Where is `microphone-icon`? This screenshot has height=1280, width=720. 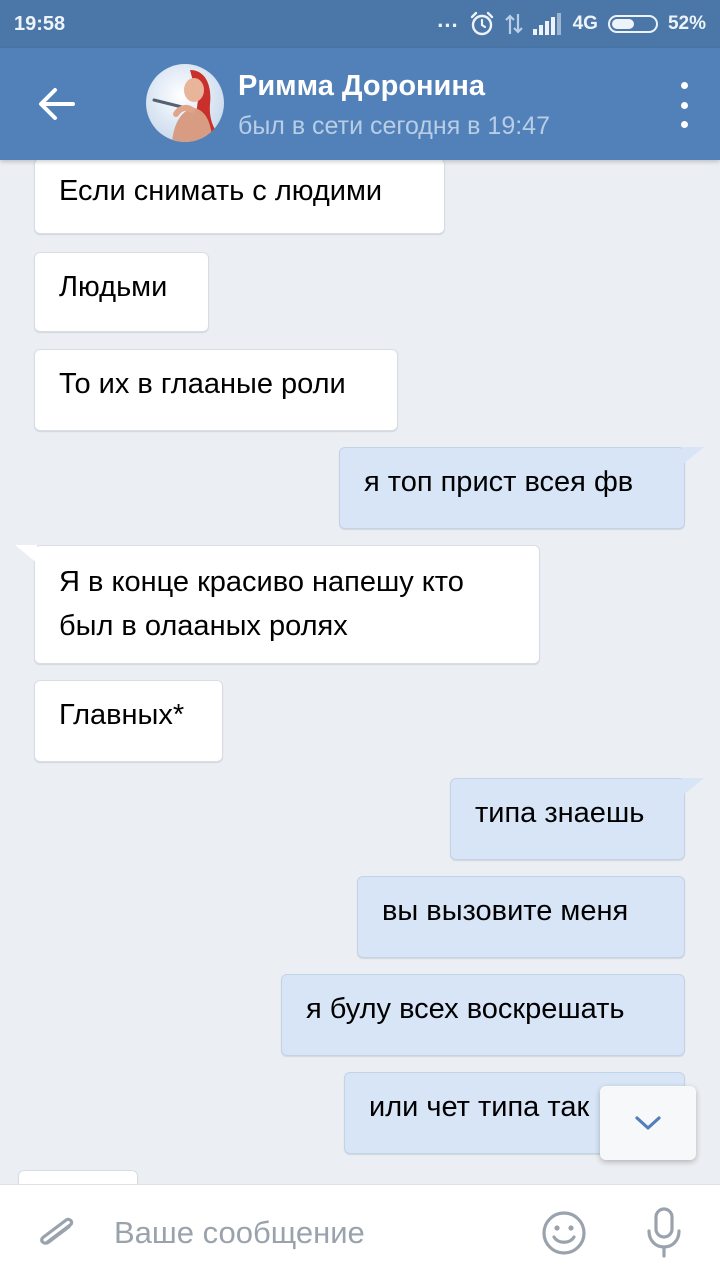 microphone-icon is located at coordinates (664, 1232).